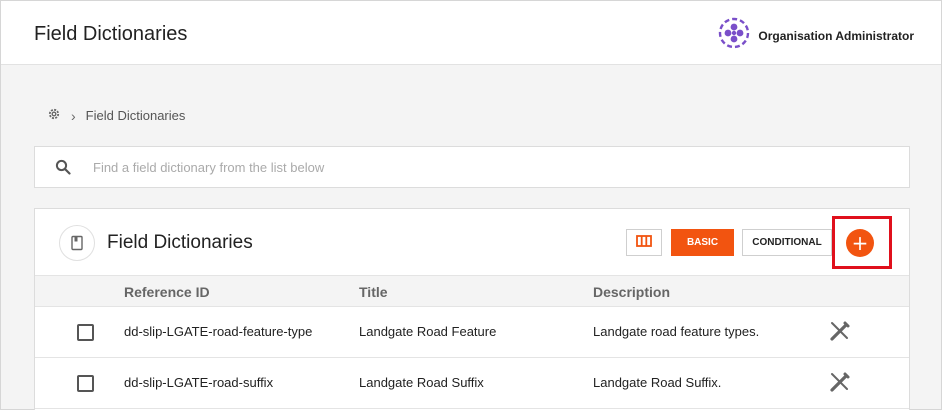 The image size is (942, 410). What do you see at coordinates (631, 292) in the screenshot?
I see `column-header-description: Description` at bounding box center [631, 292].